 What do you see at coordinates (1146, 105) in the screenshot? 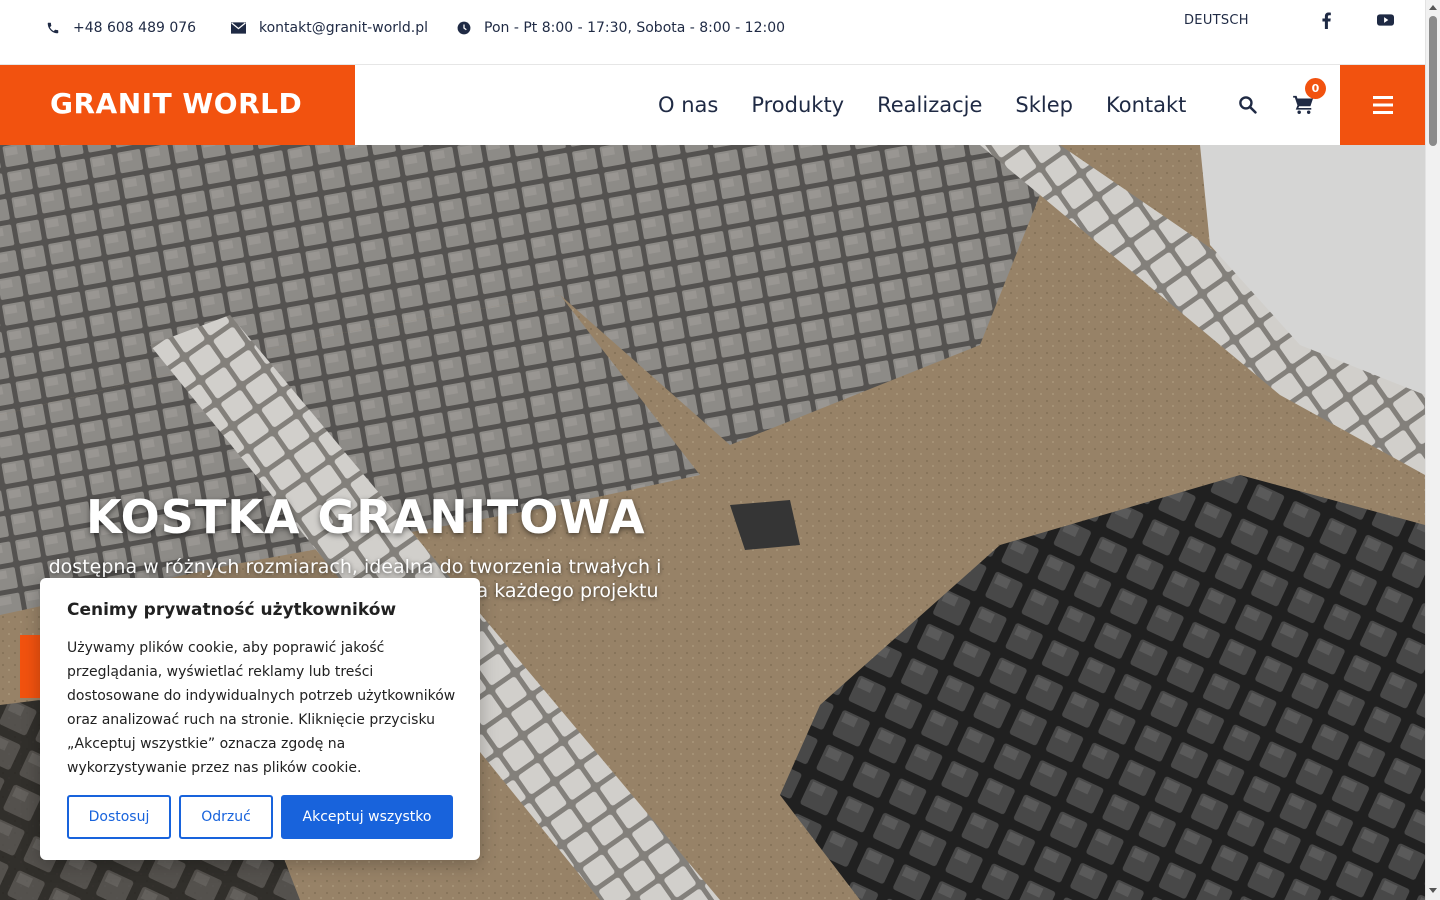
I see `nav-link-kontakt: Kontakt` at bounding box center [1146, 105].